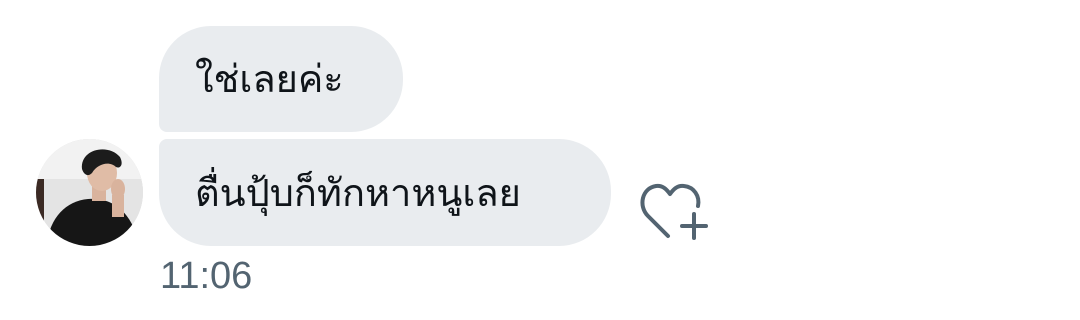  What do you see at coordinates (206, 276) in the screenshot?
I see `message-timestamp: 11:06` at bounding box center [206, 276].